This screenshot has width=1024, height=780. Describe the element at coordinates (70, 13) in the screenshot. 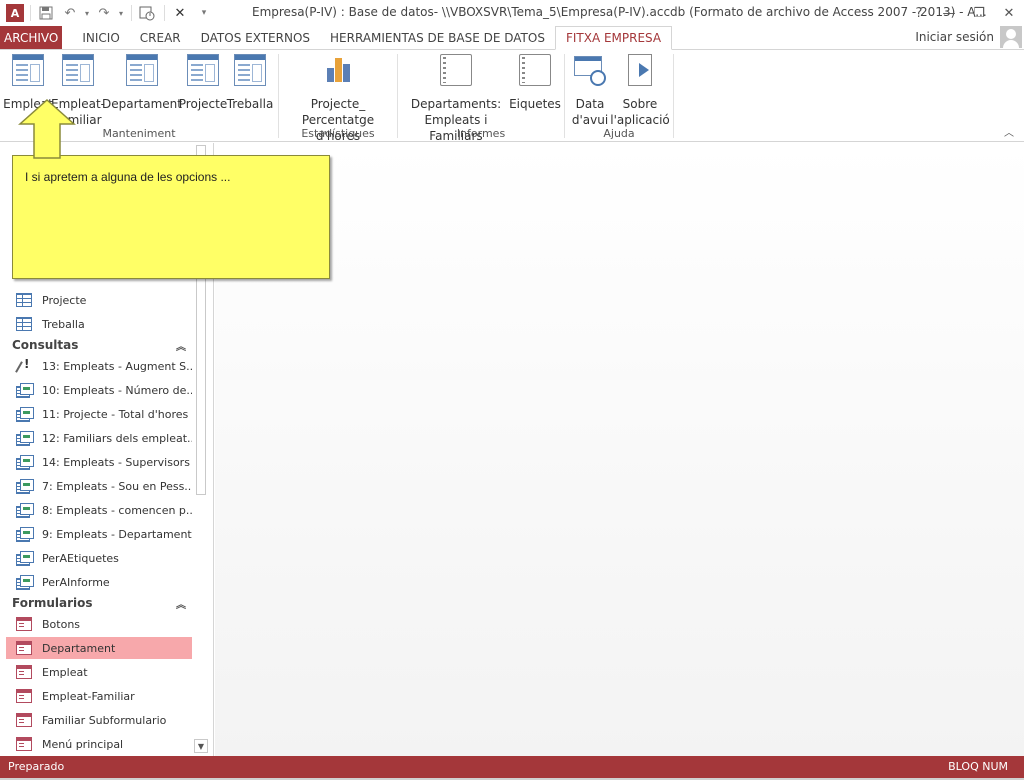

I see `undo-icon: ↶` at that location.